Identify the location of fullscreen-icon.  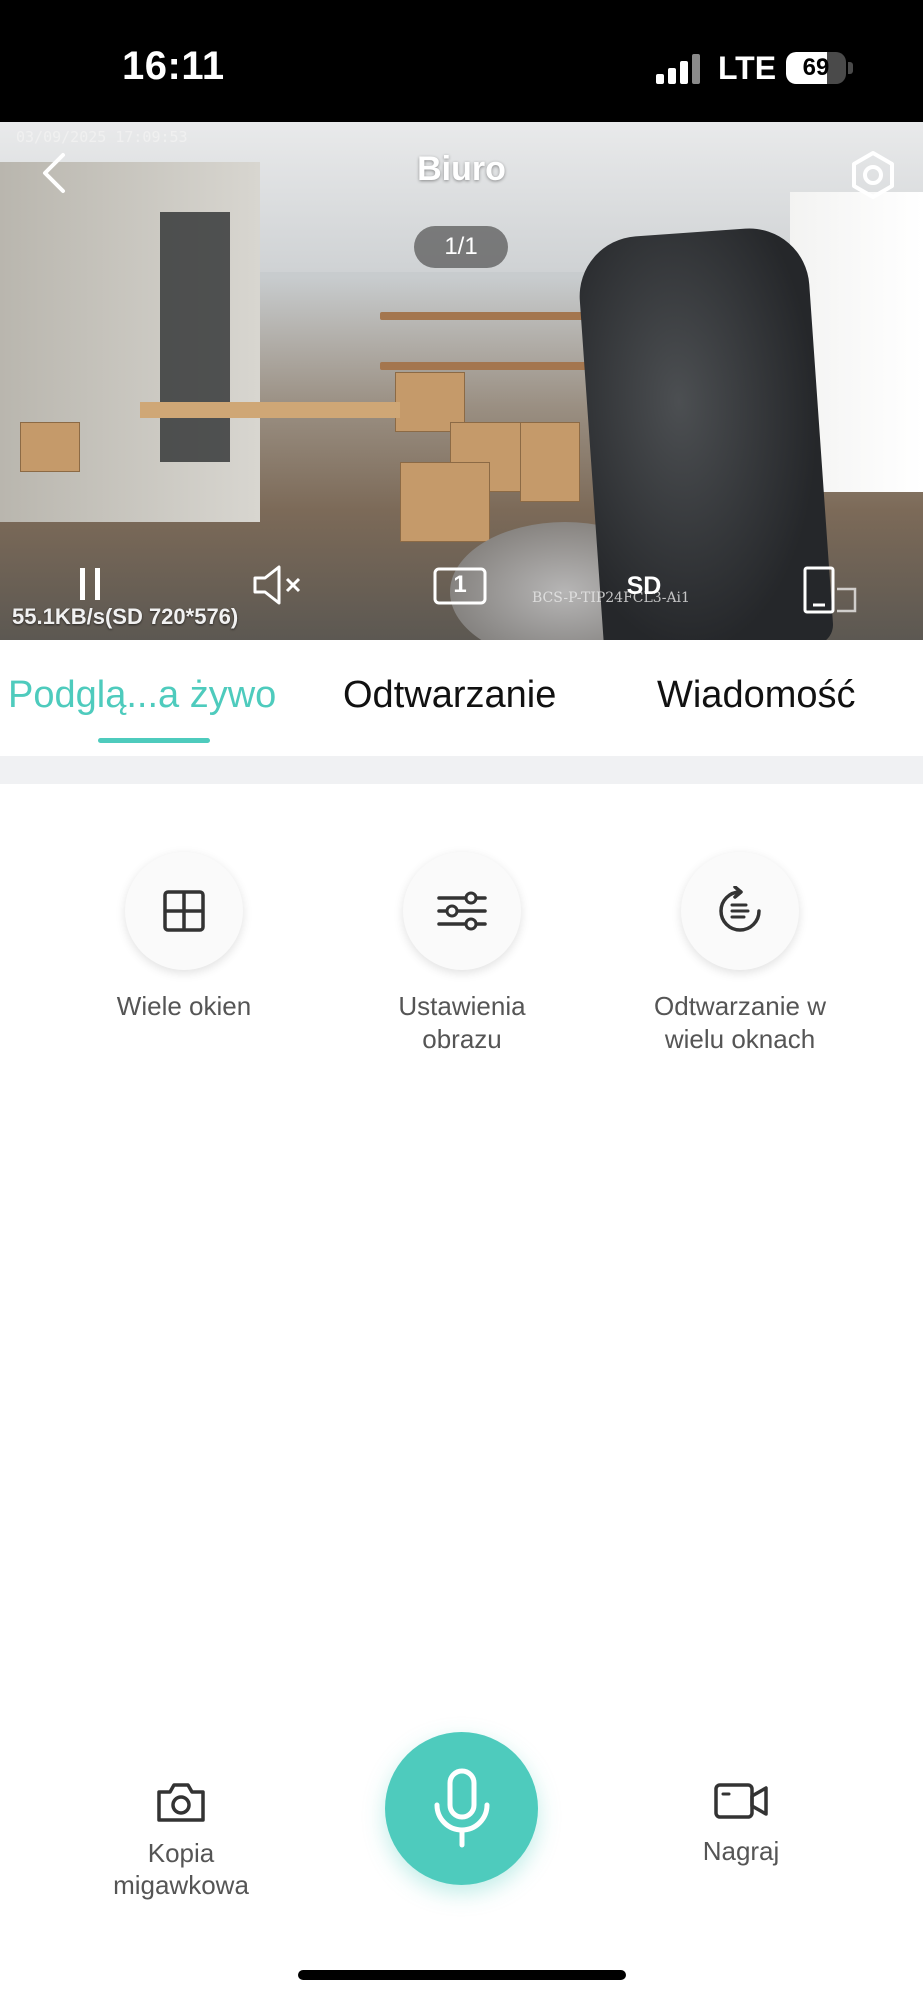
(830, 590).